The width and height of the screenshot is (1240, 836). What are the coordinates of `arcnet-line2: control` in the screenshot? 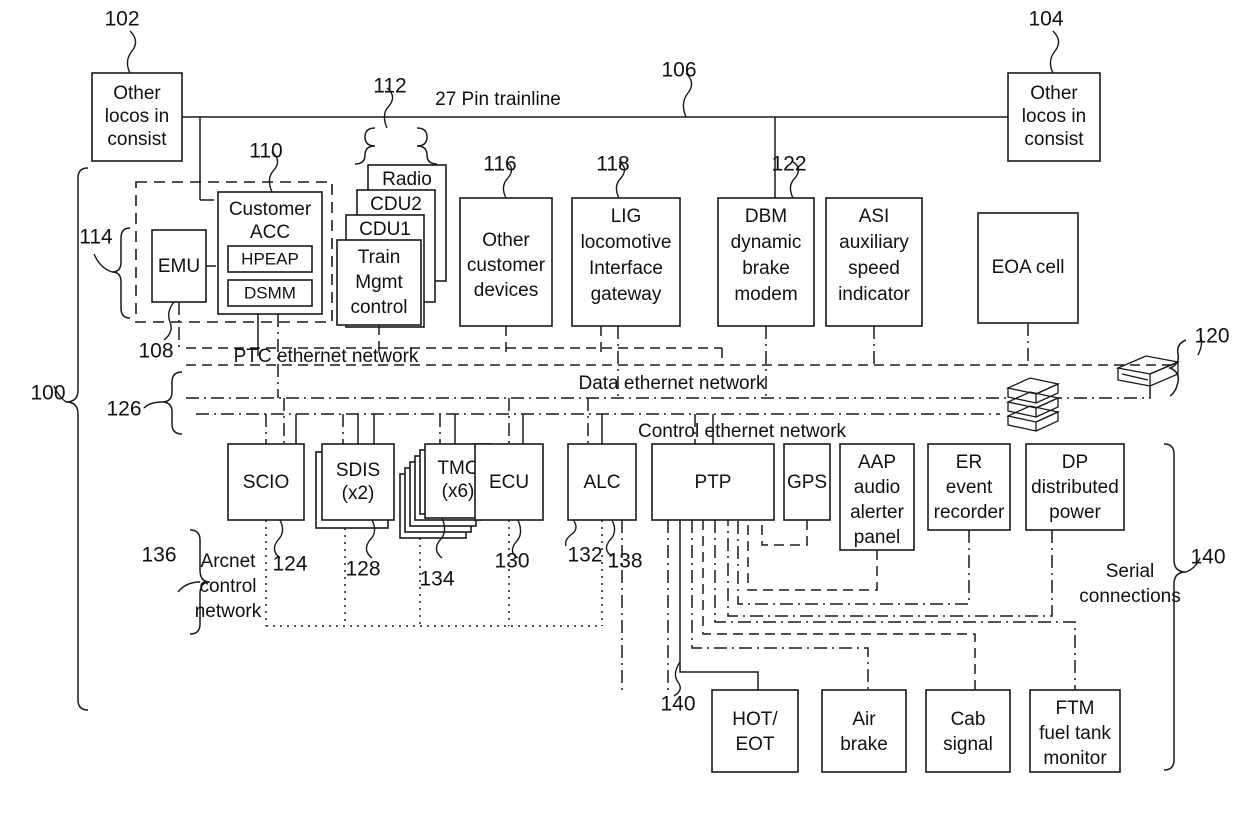 It's located at (227, 586).